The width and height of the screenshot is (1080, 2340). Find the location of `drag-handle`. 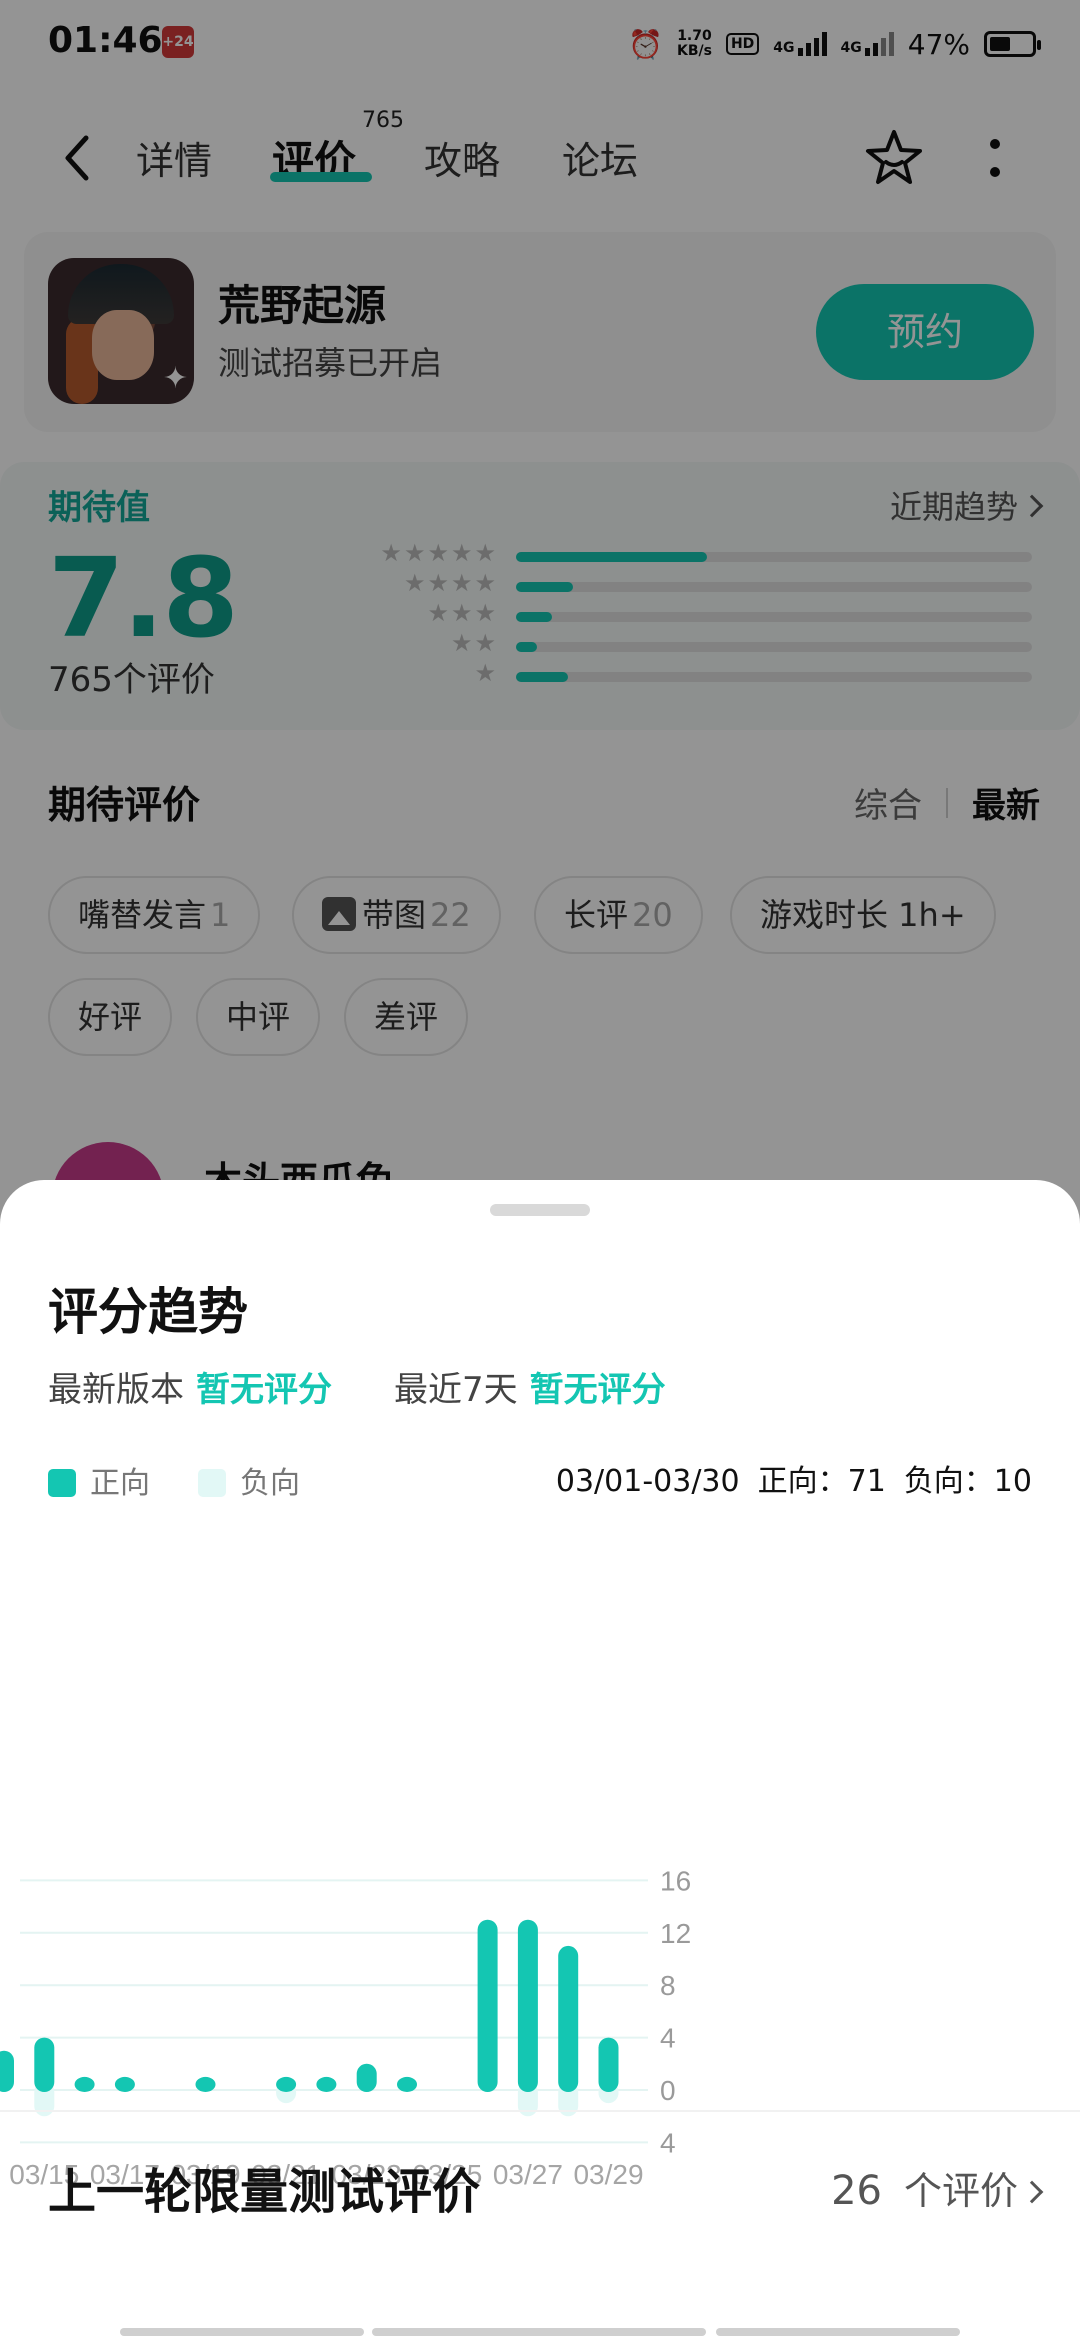

drag-handle is located at coordinates (540, 1210).